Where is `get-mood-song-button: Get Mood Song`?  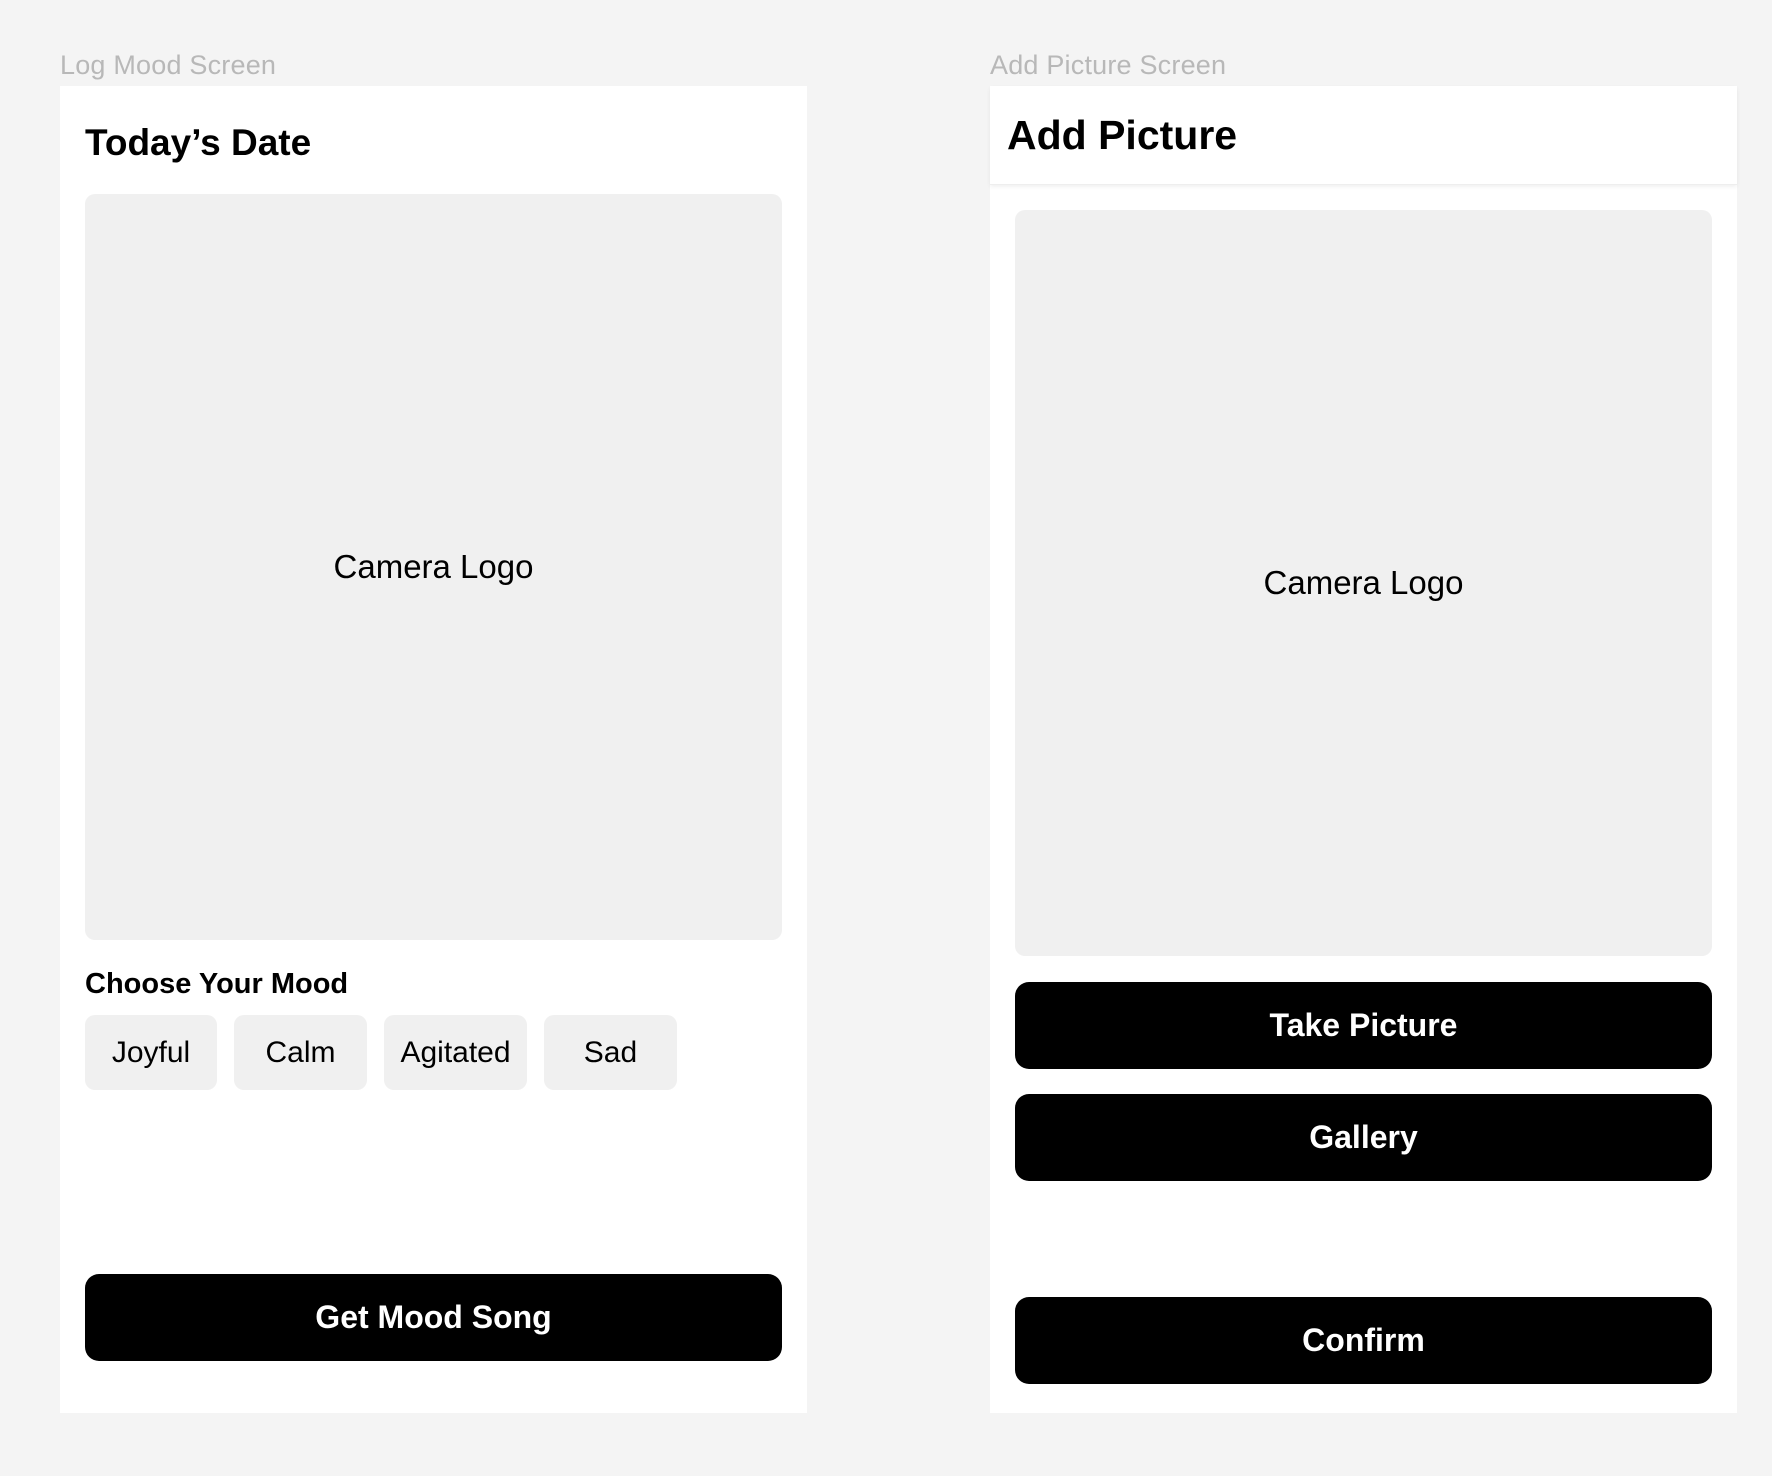
get-mood-song-button: Get Mood Song is located at coordinates (433, 1317).